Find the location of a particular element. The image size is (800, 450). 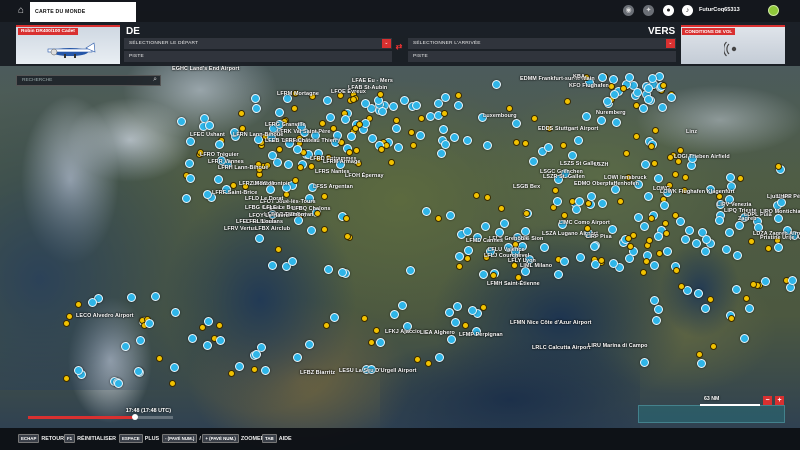

airport-label: LFRH Lann-Bihoué is located at coordinates (243, 168).